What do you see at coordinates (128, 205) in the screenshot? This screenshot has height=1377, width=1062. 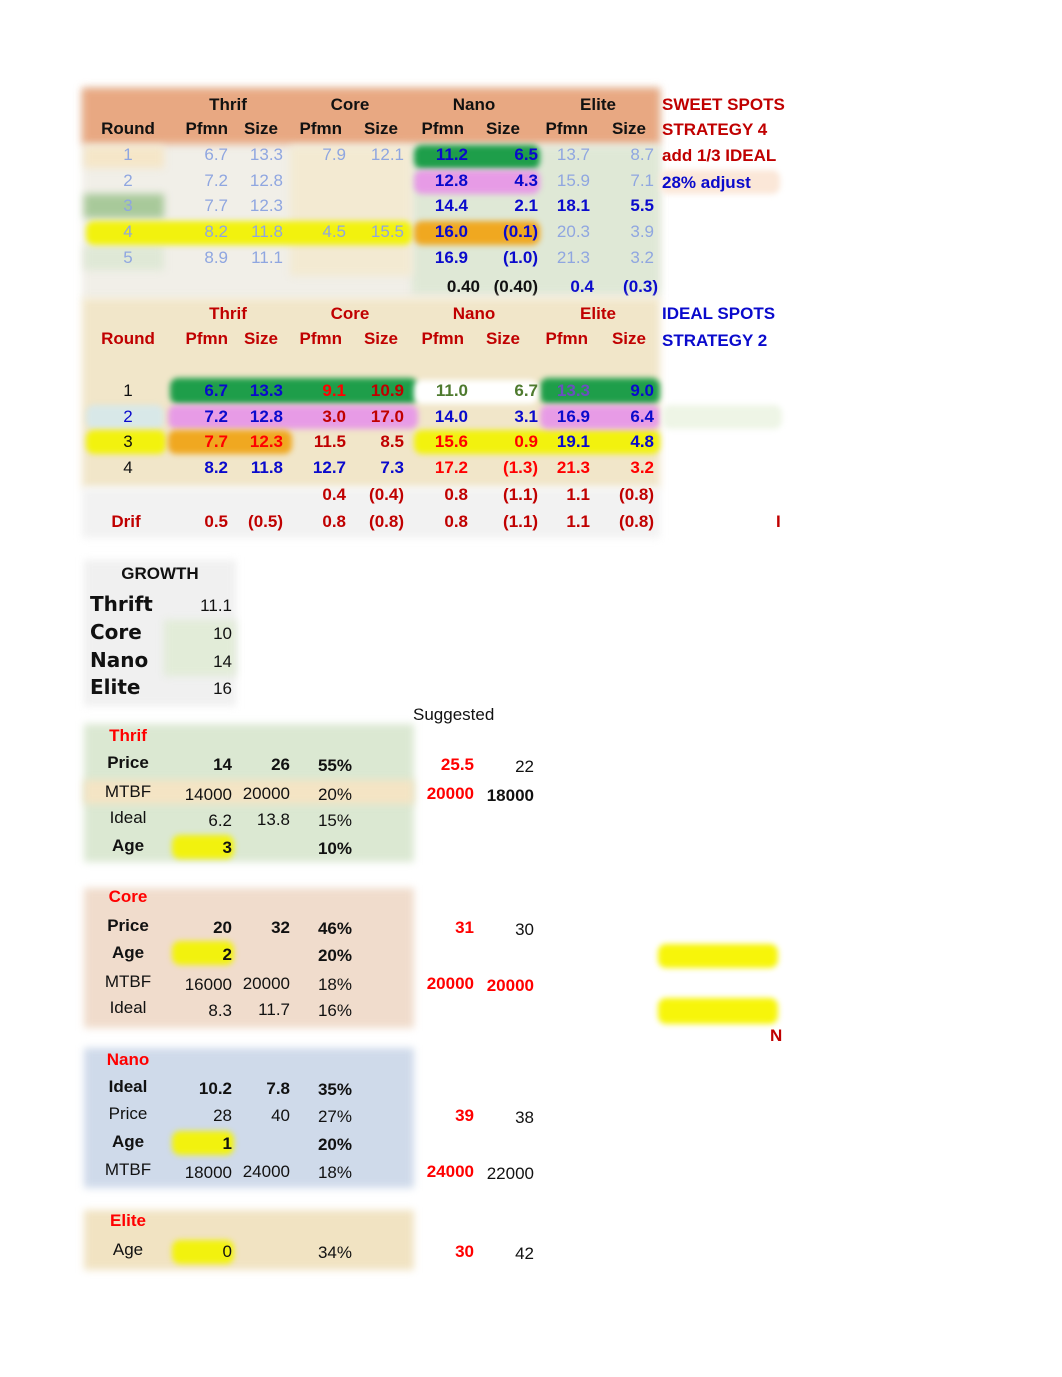 I see `round-number: 3` at bounding box center [128, 205].